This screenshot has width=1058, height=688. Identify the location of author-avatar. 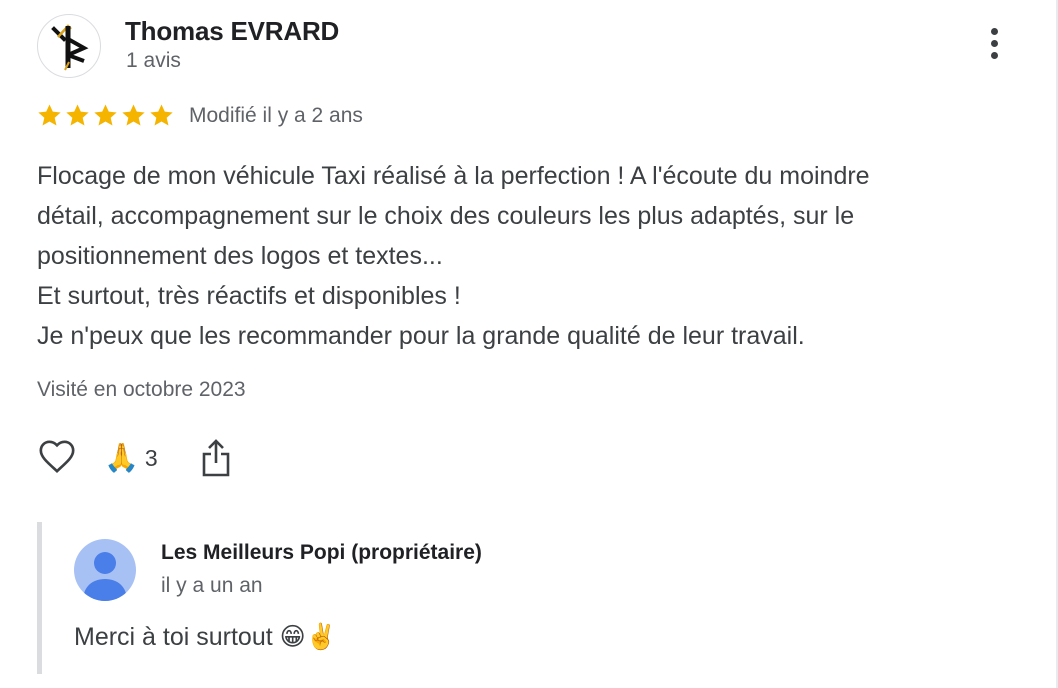
(69, 46).